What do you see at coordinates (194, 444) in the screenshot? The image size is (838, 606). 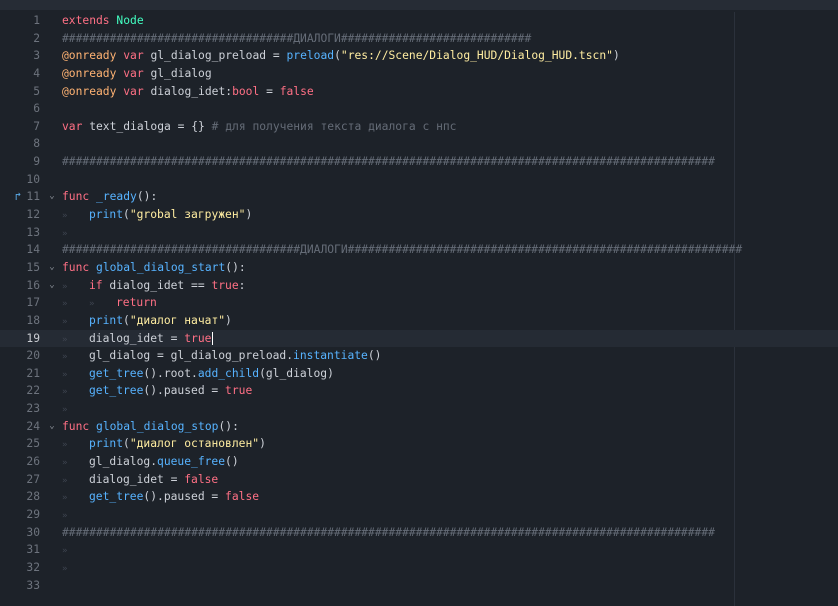 I see `code-token: "диалог остановлен"` at bounding box center [194, 444].